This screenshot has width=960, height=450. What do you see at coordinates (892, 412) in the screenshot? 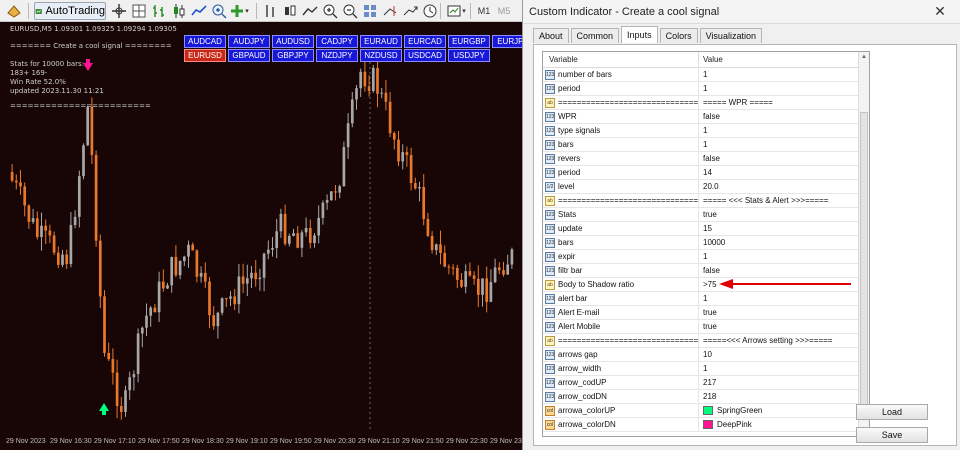
I see `load-button: Load` at bounding box center [892, 412].